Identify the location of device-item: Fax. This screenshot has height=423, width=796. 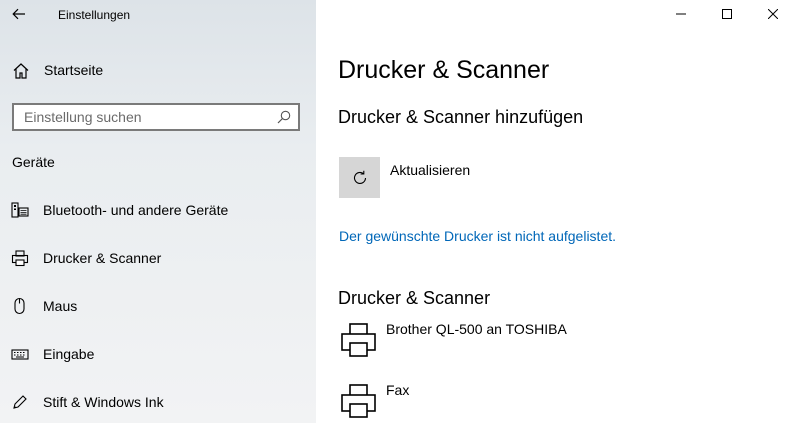
(558, 402).